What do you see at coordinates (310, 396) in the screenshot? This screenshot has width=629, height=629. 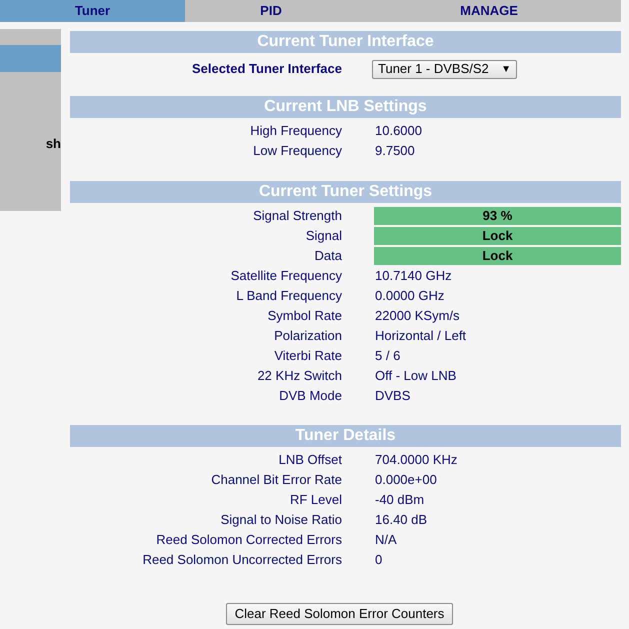 I see `field-label: DVB Mode` at bounding box center [310, 396].